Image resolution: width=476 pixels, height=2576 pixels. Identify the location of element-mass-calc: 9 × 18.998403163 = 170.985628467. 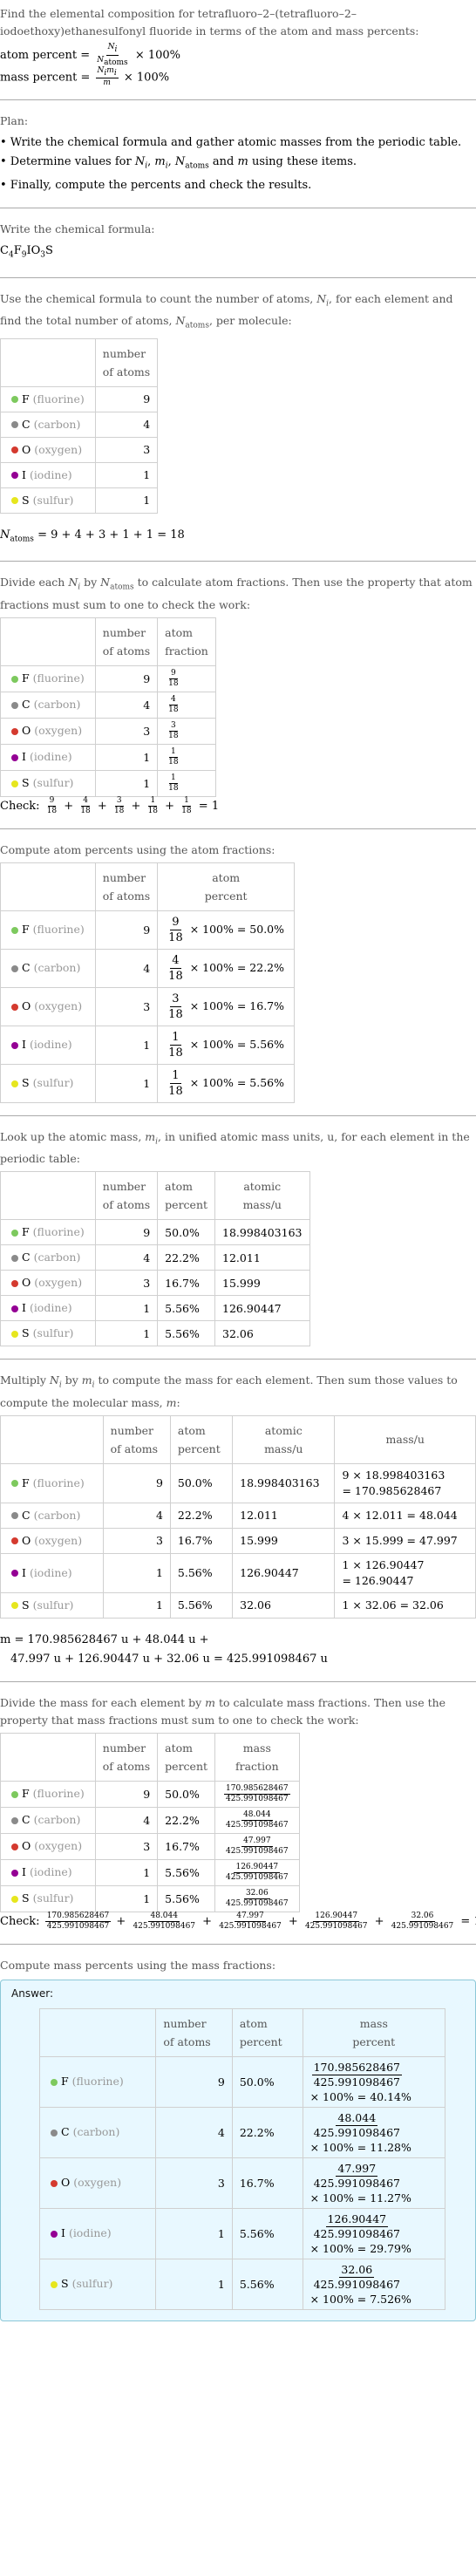
(405, 1482).